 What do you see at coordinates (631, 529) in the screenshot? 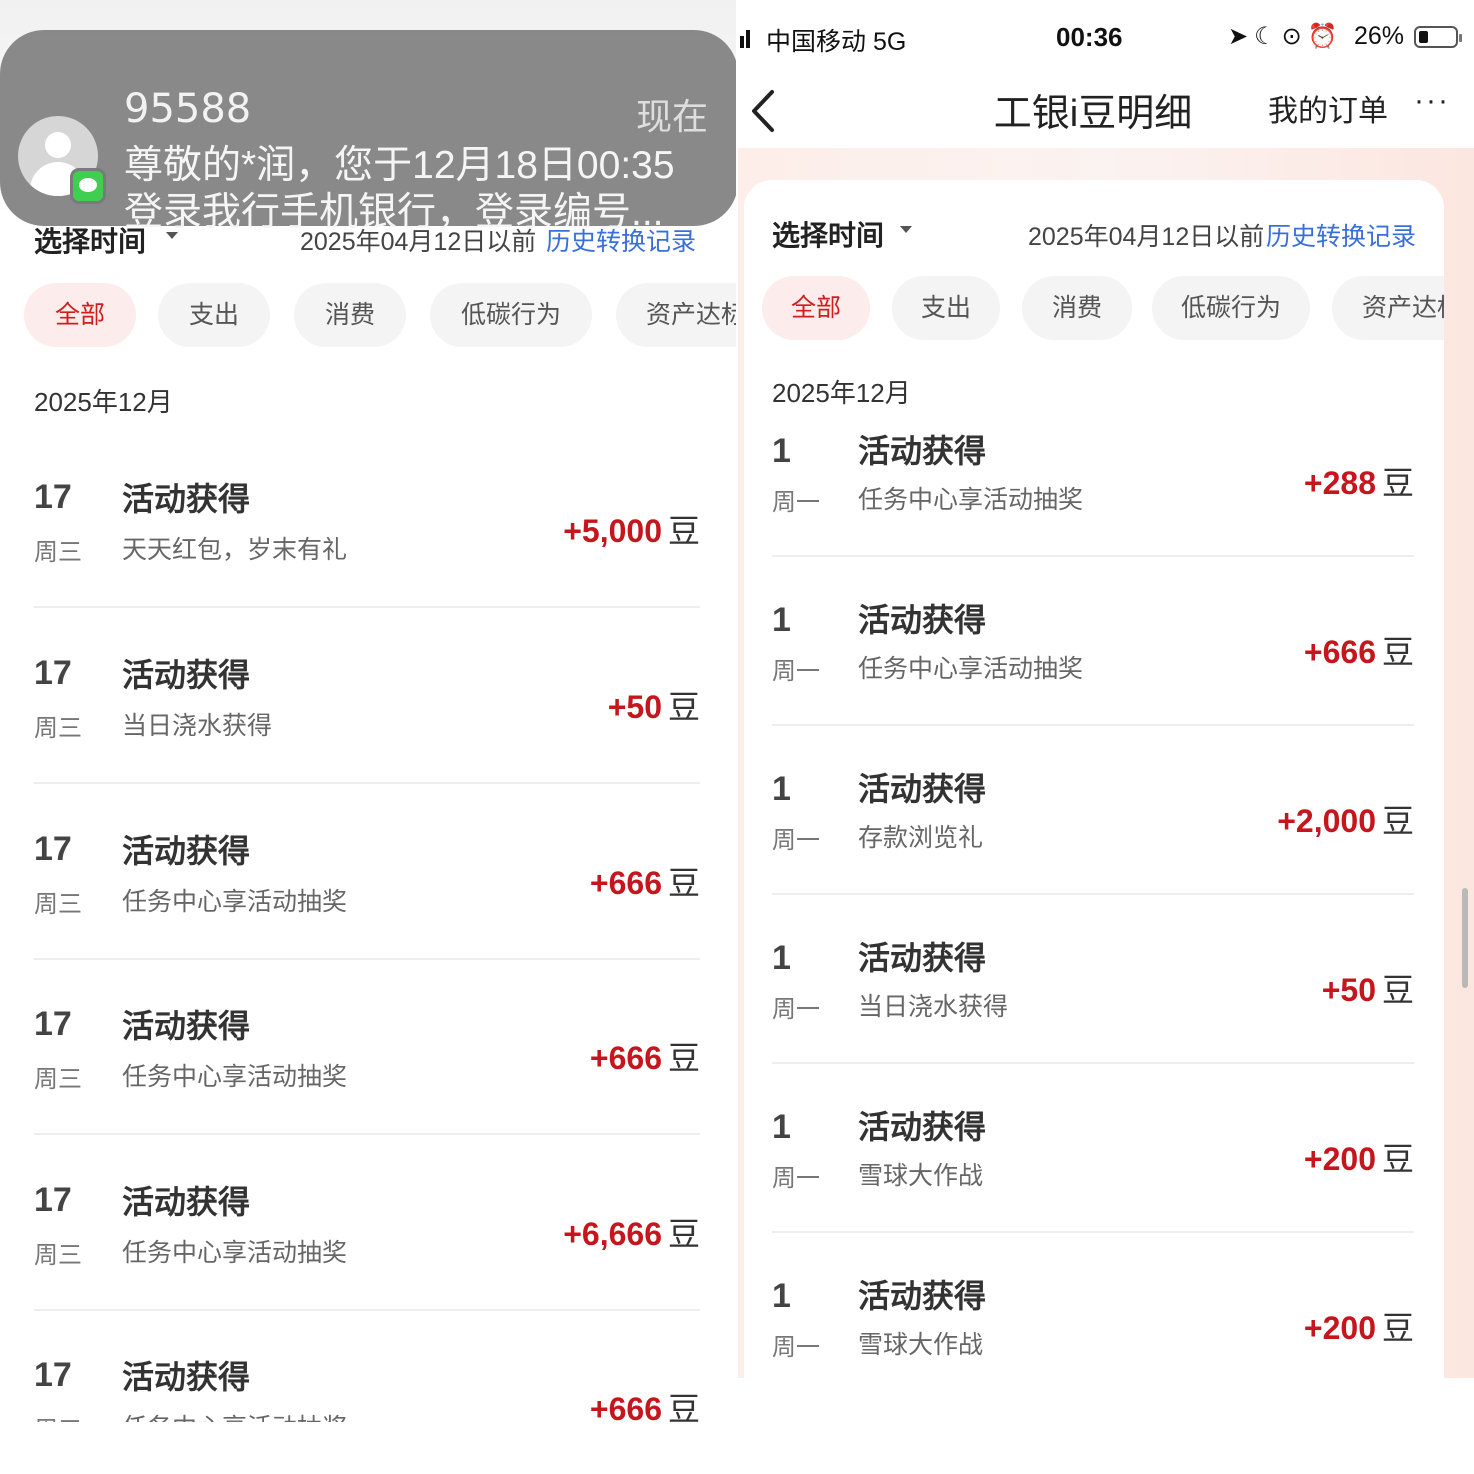
I see `item-amount: +5,000 豆` at bounding box center [631, 529].